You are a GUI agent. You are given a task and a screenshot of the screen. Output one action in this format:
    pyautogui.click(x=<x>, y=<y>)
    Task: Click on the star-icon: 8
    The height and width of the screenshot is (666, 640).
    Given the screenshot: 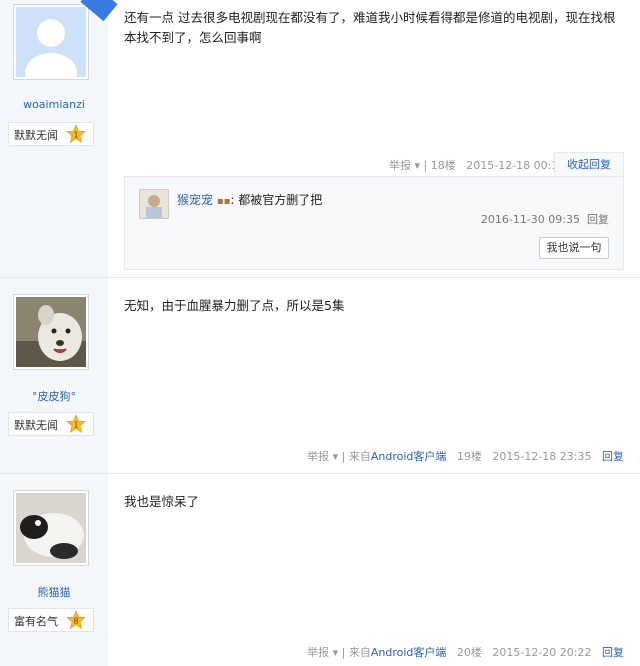 What is the action you would take?
    pyautogui.click(x=76, y=620)
    